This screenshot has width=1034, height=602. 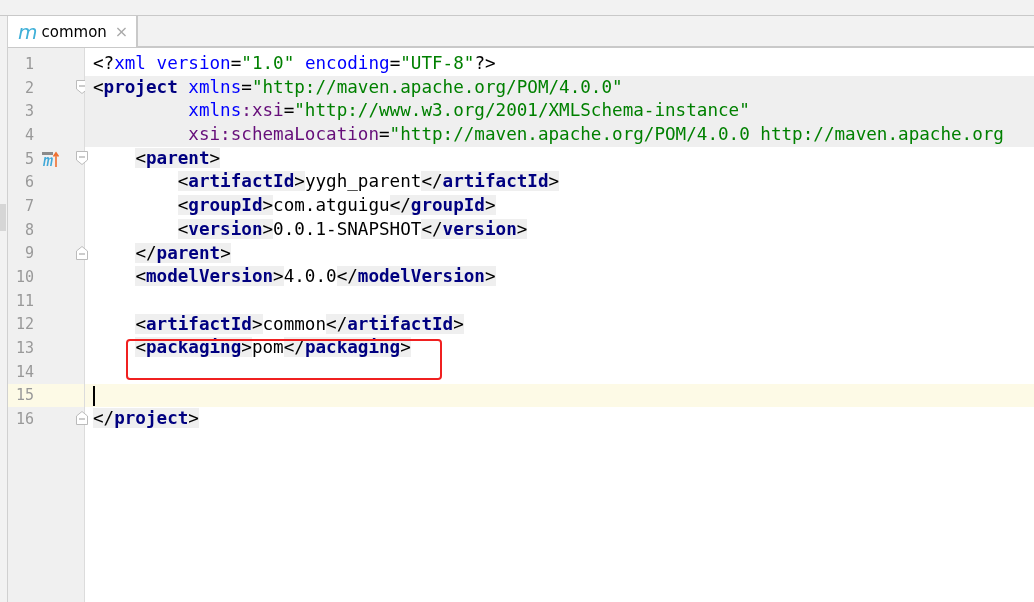 I want to click on code-line: <groupId>com.atguigu</groupId>, so click(x=336, y=206).